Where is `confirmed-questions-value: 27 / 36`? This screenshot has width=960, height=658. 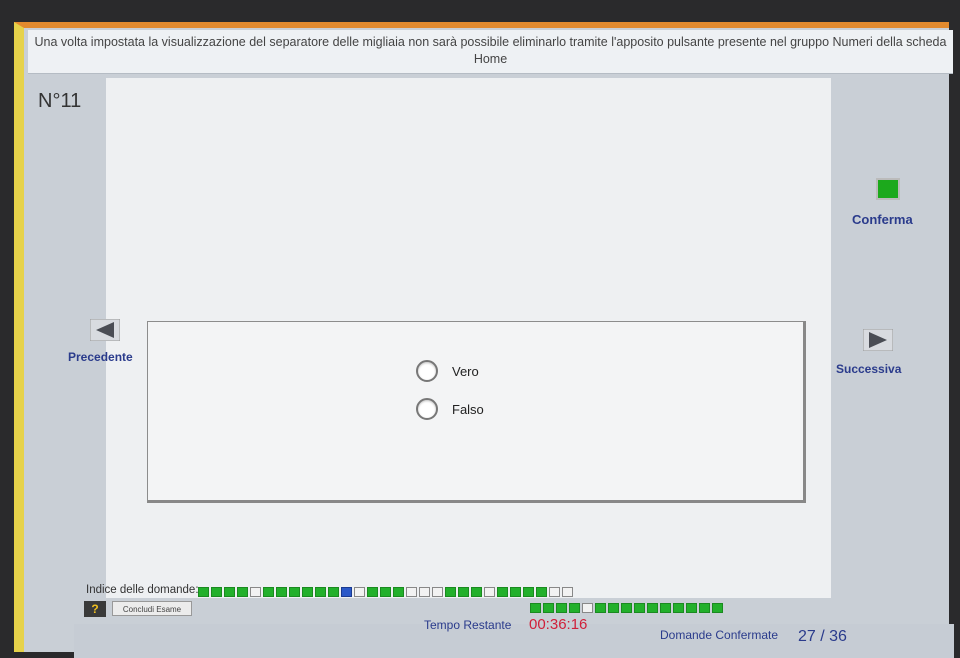
confirmed-questions-value: 27 / 36 is located at coordinates (822, 636).